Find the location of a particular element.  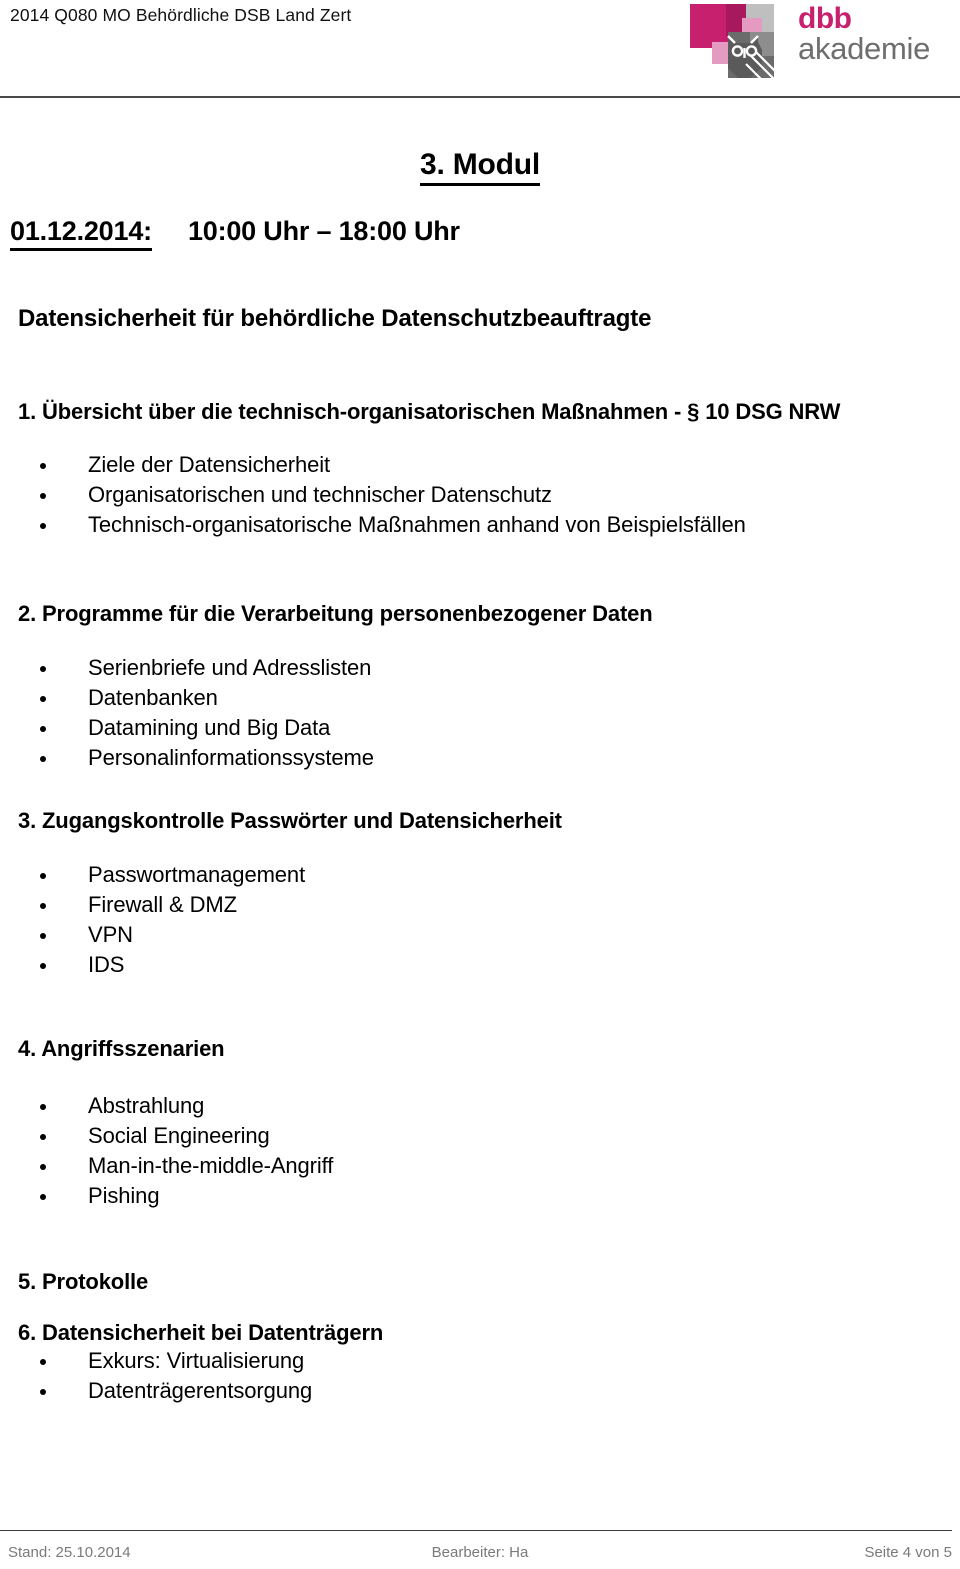

footer-editor: Bearbeiter: Ha is located at coordinates (480, 1552).